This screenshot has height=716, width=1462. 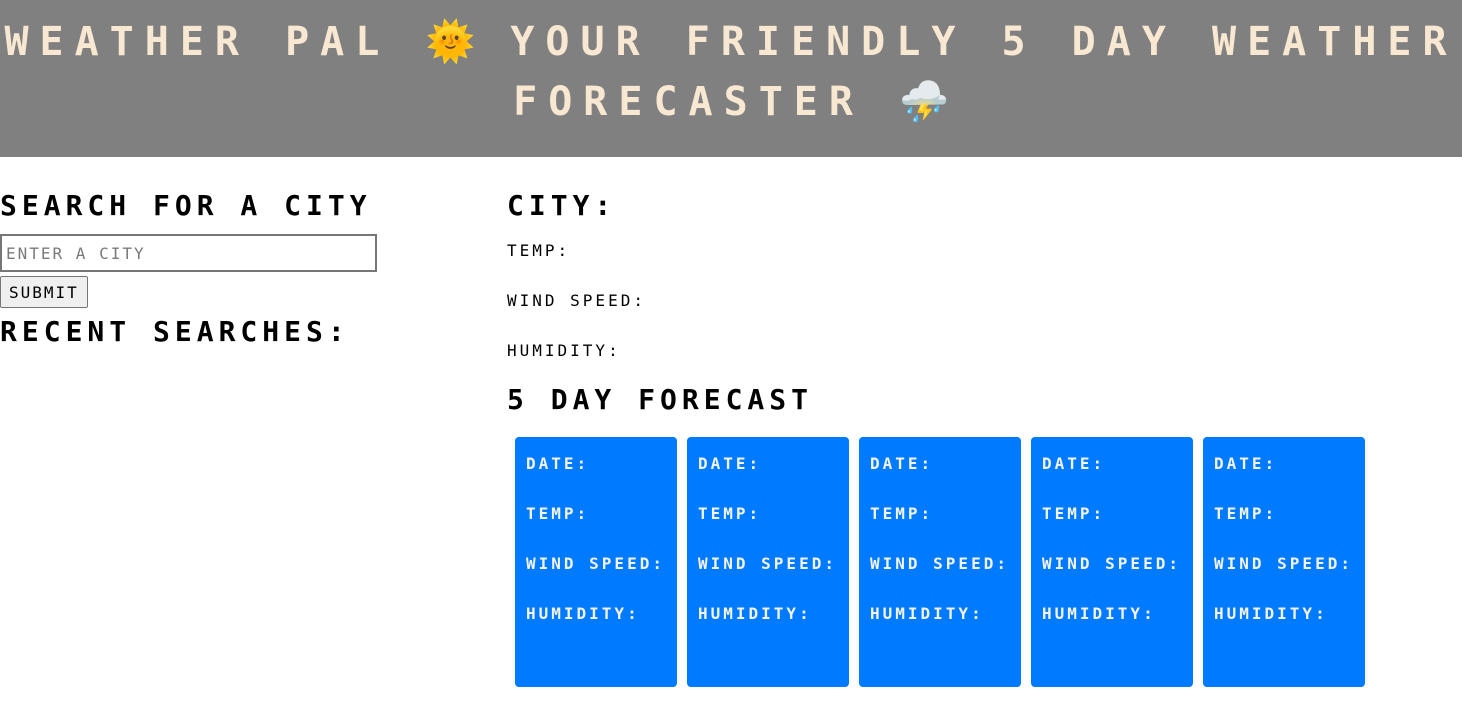 What do you see at coordinates (576, 300) in the screenshot?
I see `current-wind-speed: Wind Speed:` at bounding box center [576, 300].